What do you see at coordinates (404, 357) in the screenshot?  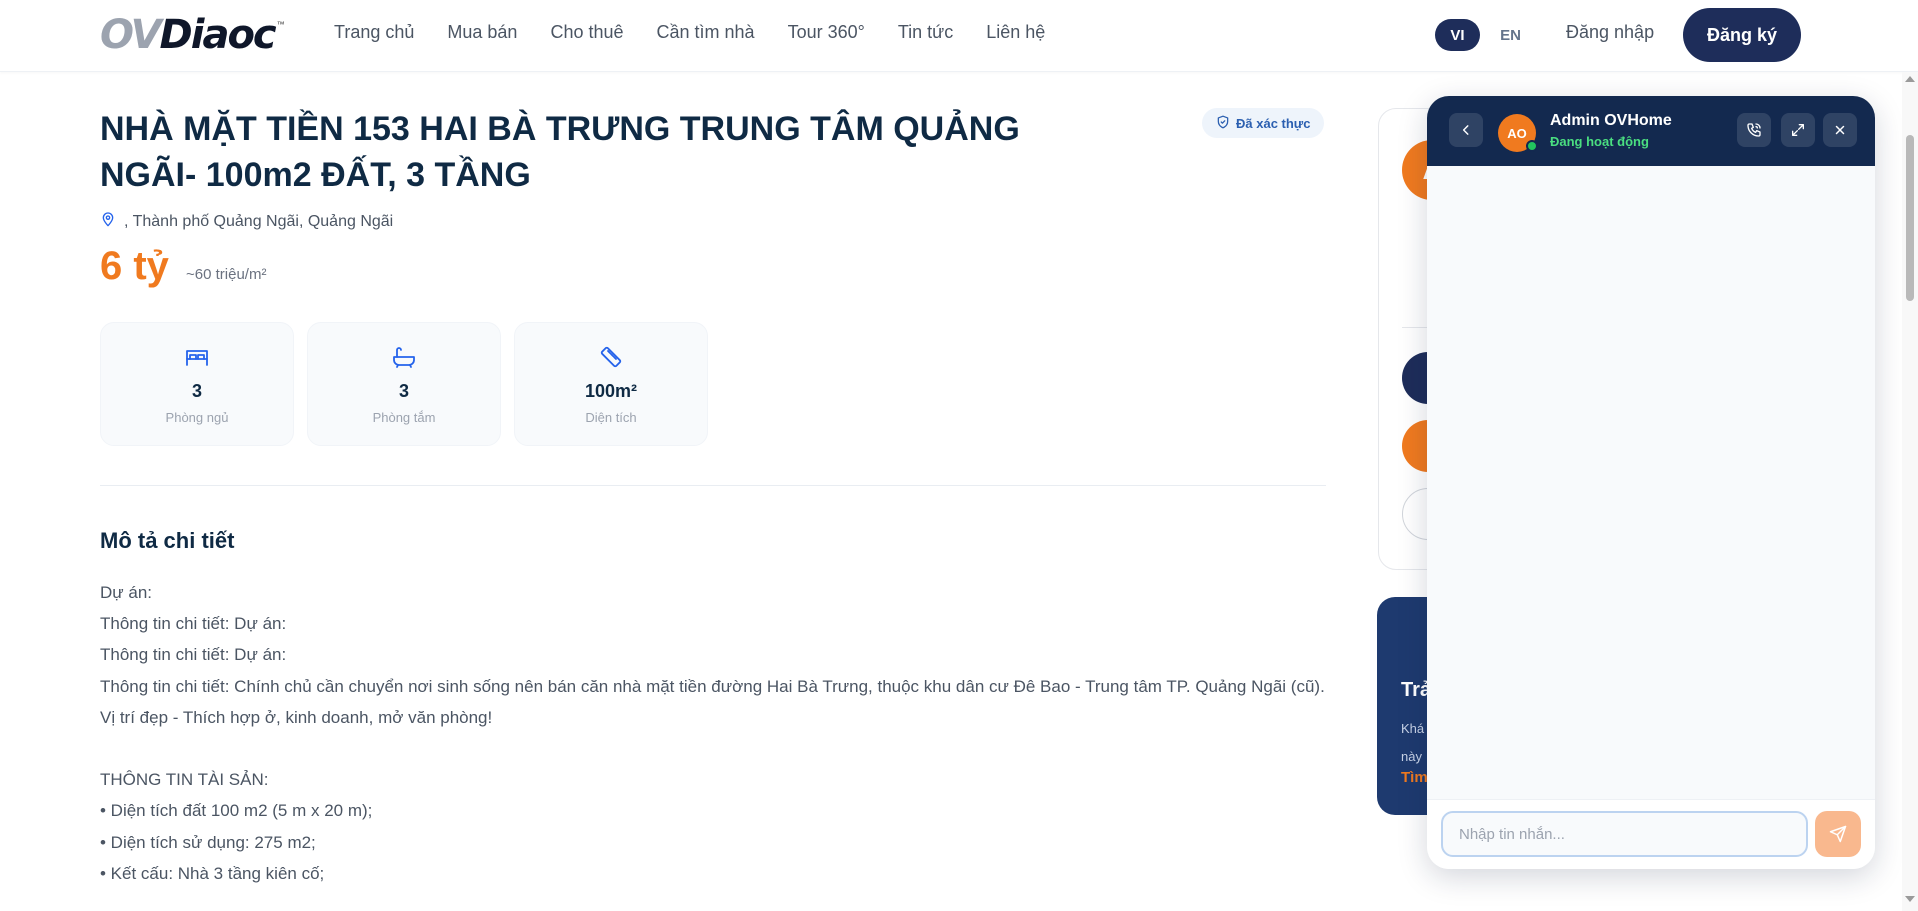 I see `bathtub-icon` at bounding box center [404, 357].